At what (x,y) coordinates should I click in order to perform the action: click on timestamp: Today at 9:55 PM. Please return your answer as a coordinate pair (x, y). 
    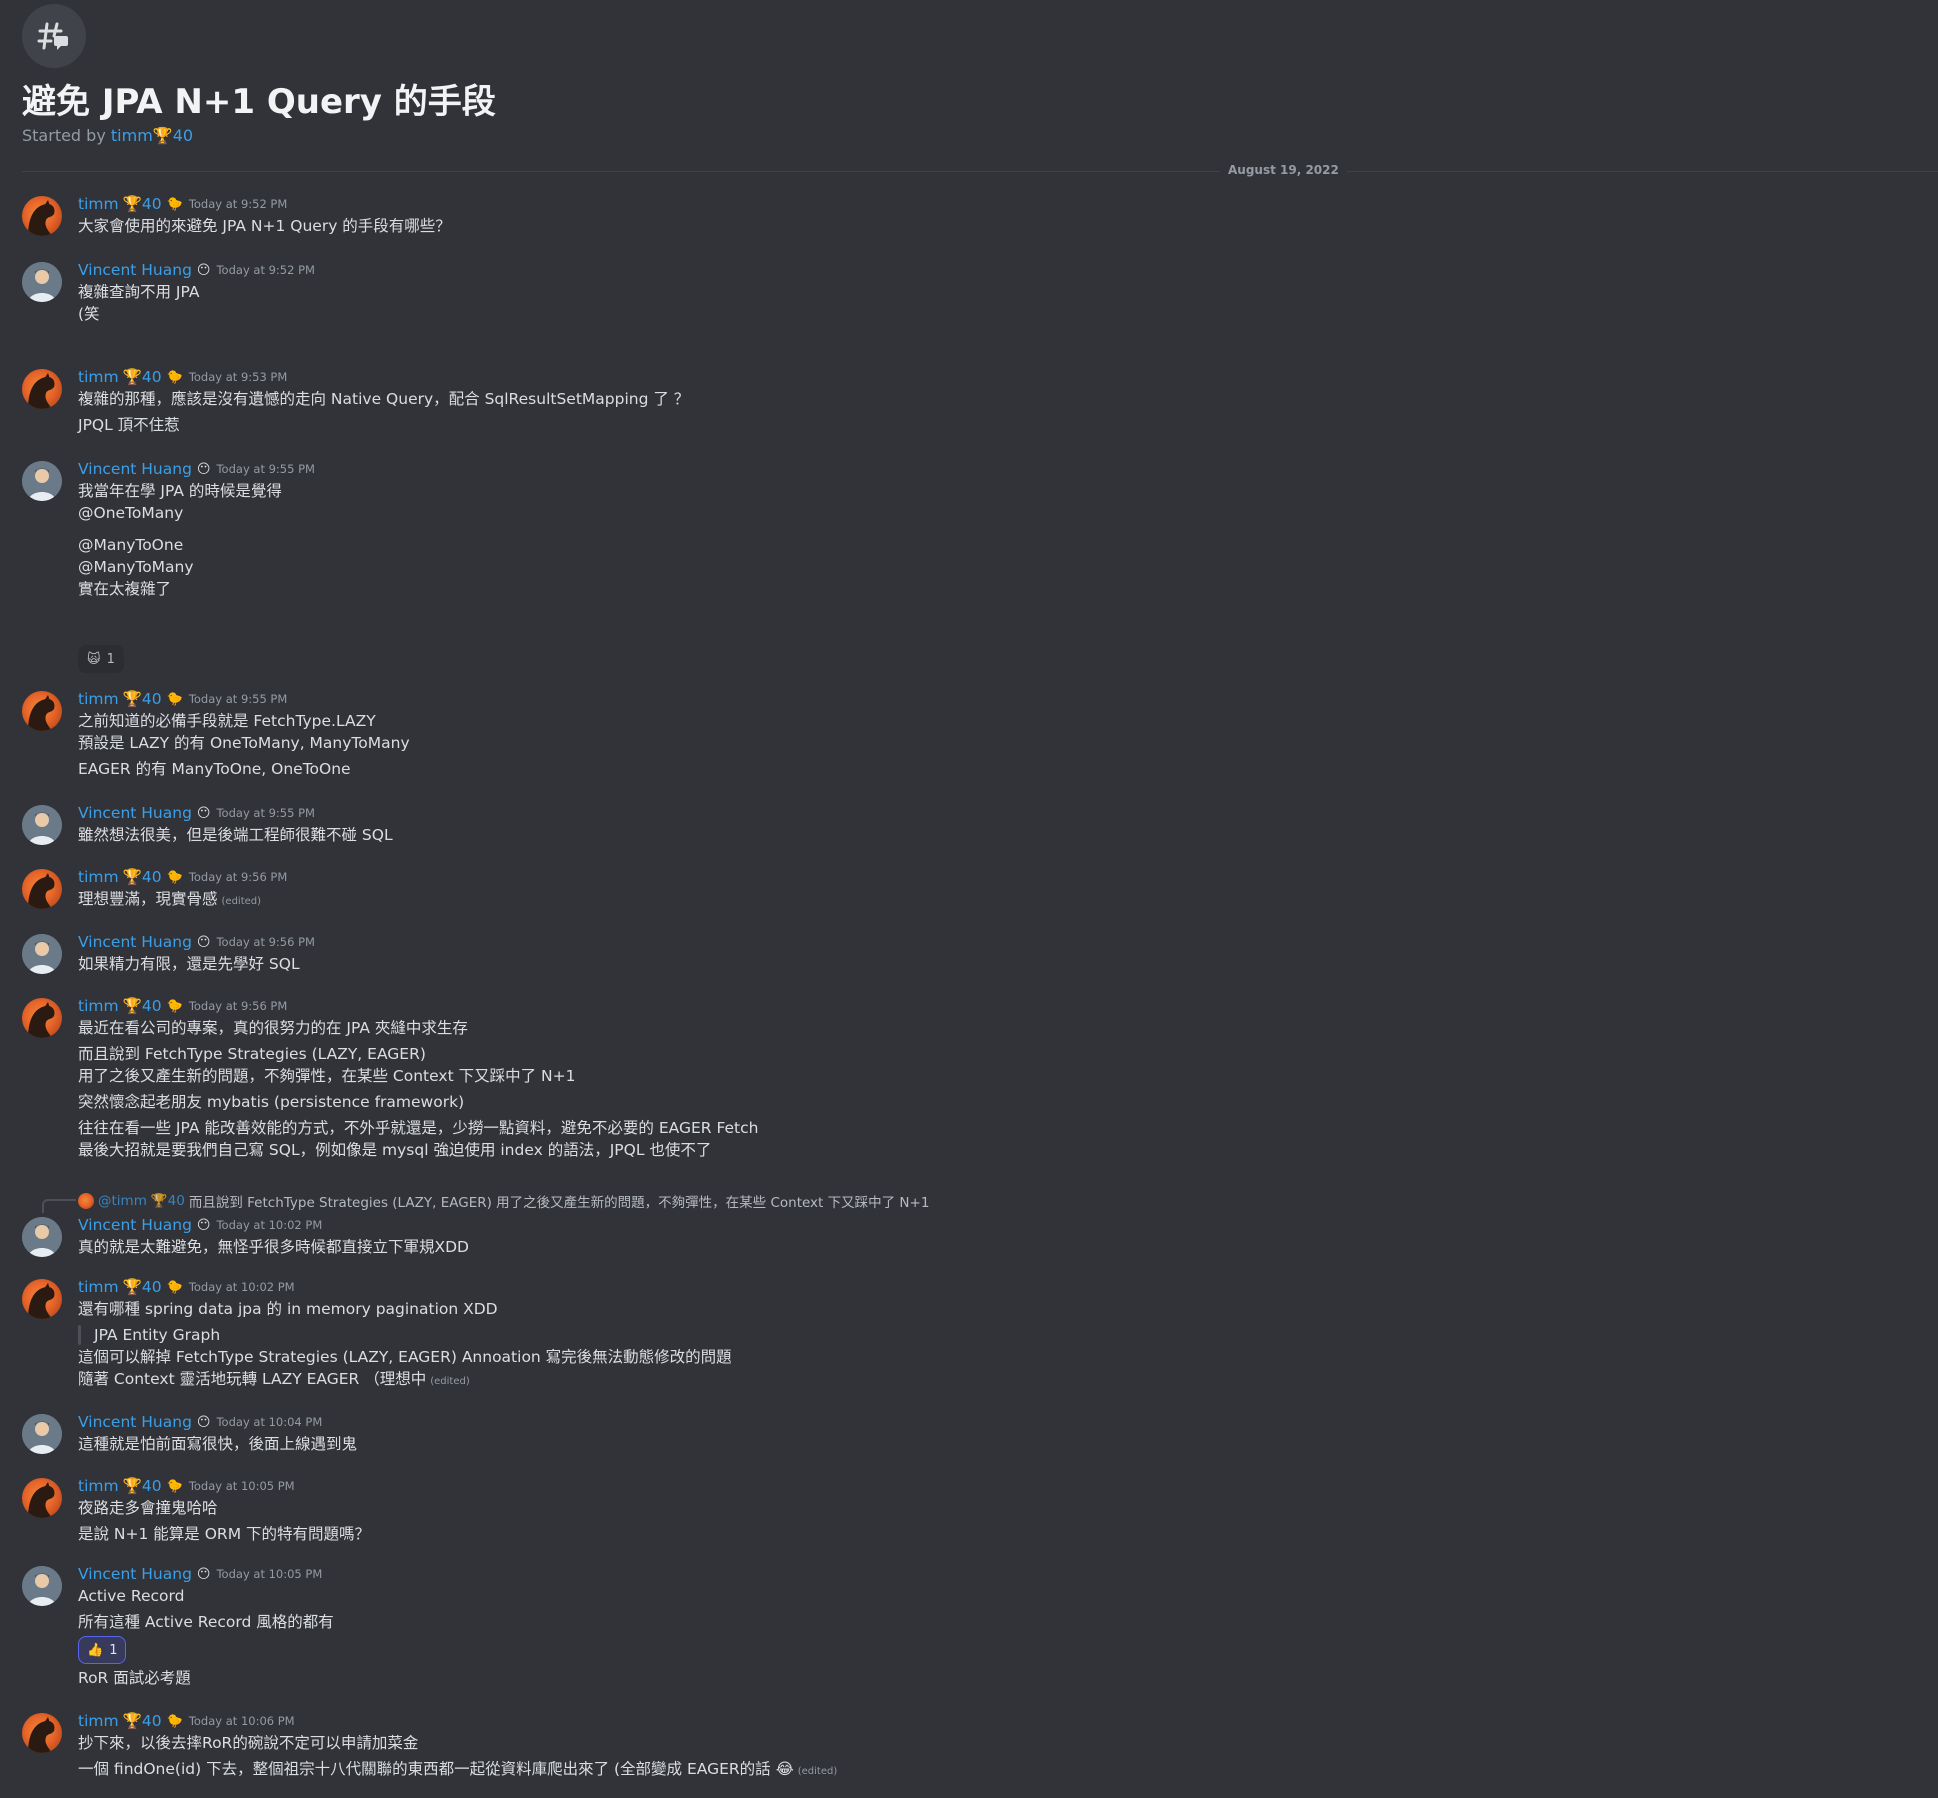
    Looking at the image, I should click on (238, 699).